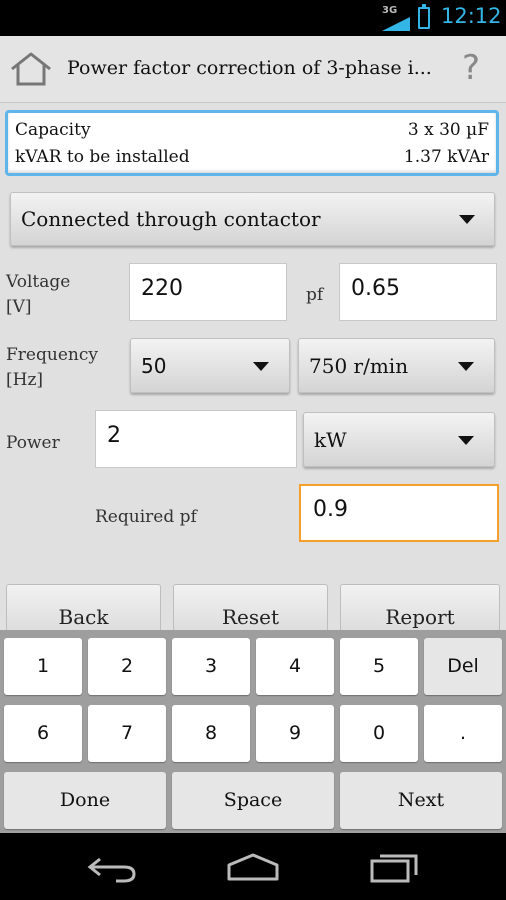 The image size is (506, 900). What do you see at coordinates (112, 868) in the screenshot?
I see `back-nav-icon` at bounding box center [112, 868].